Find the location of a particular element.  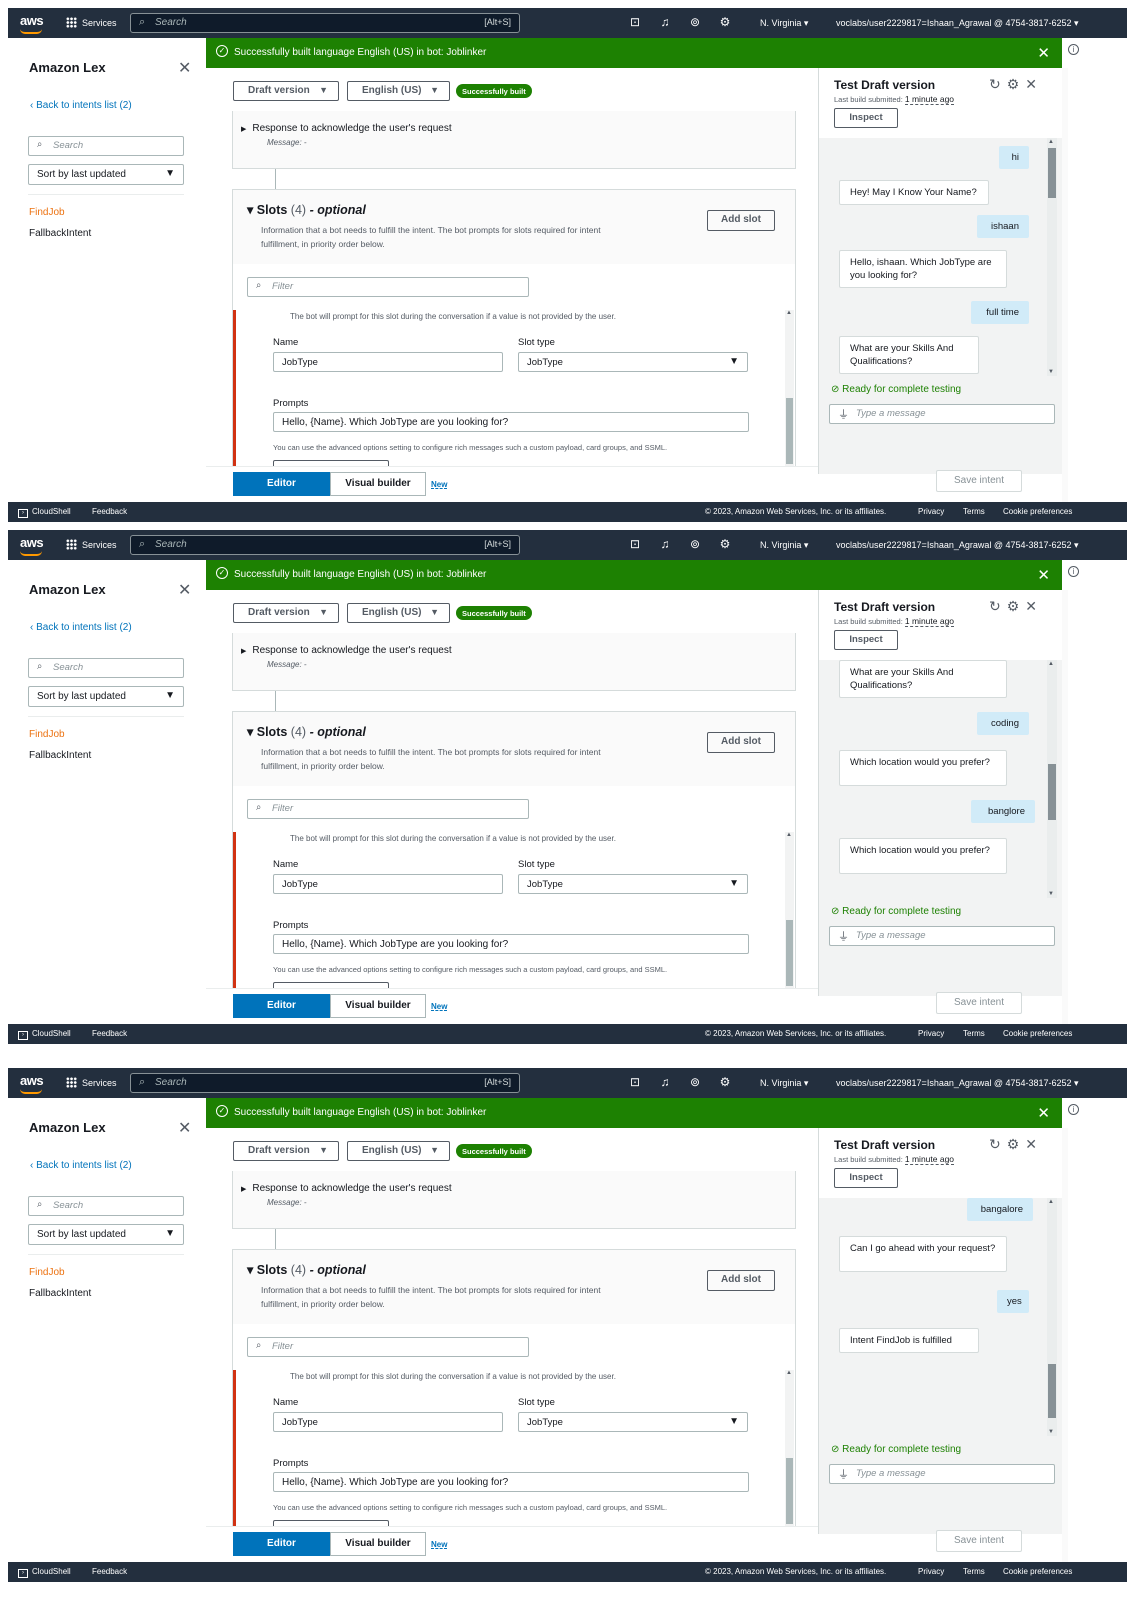

draft-version-dropdown: Draft version ▼ is located at coordinates (286, 1151).